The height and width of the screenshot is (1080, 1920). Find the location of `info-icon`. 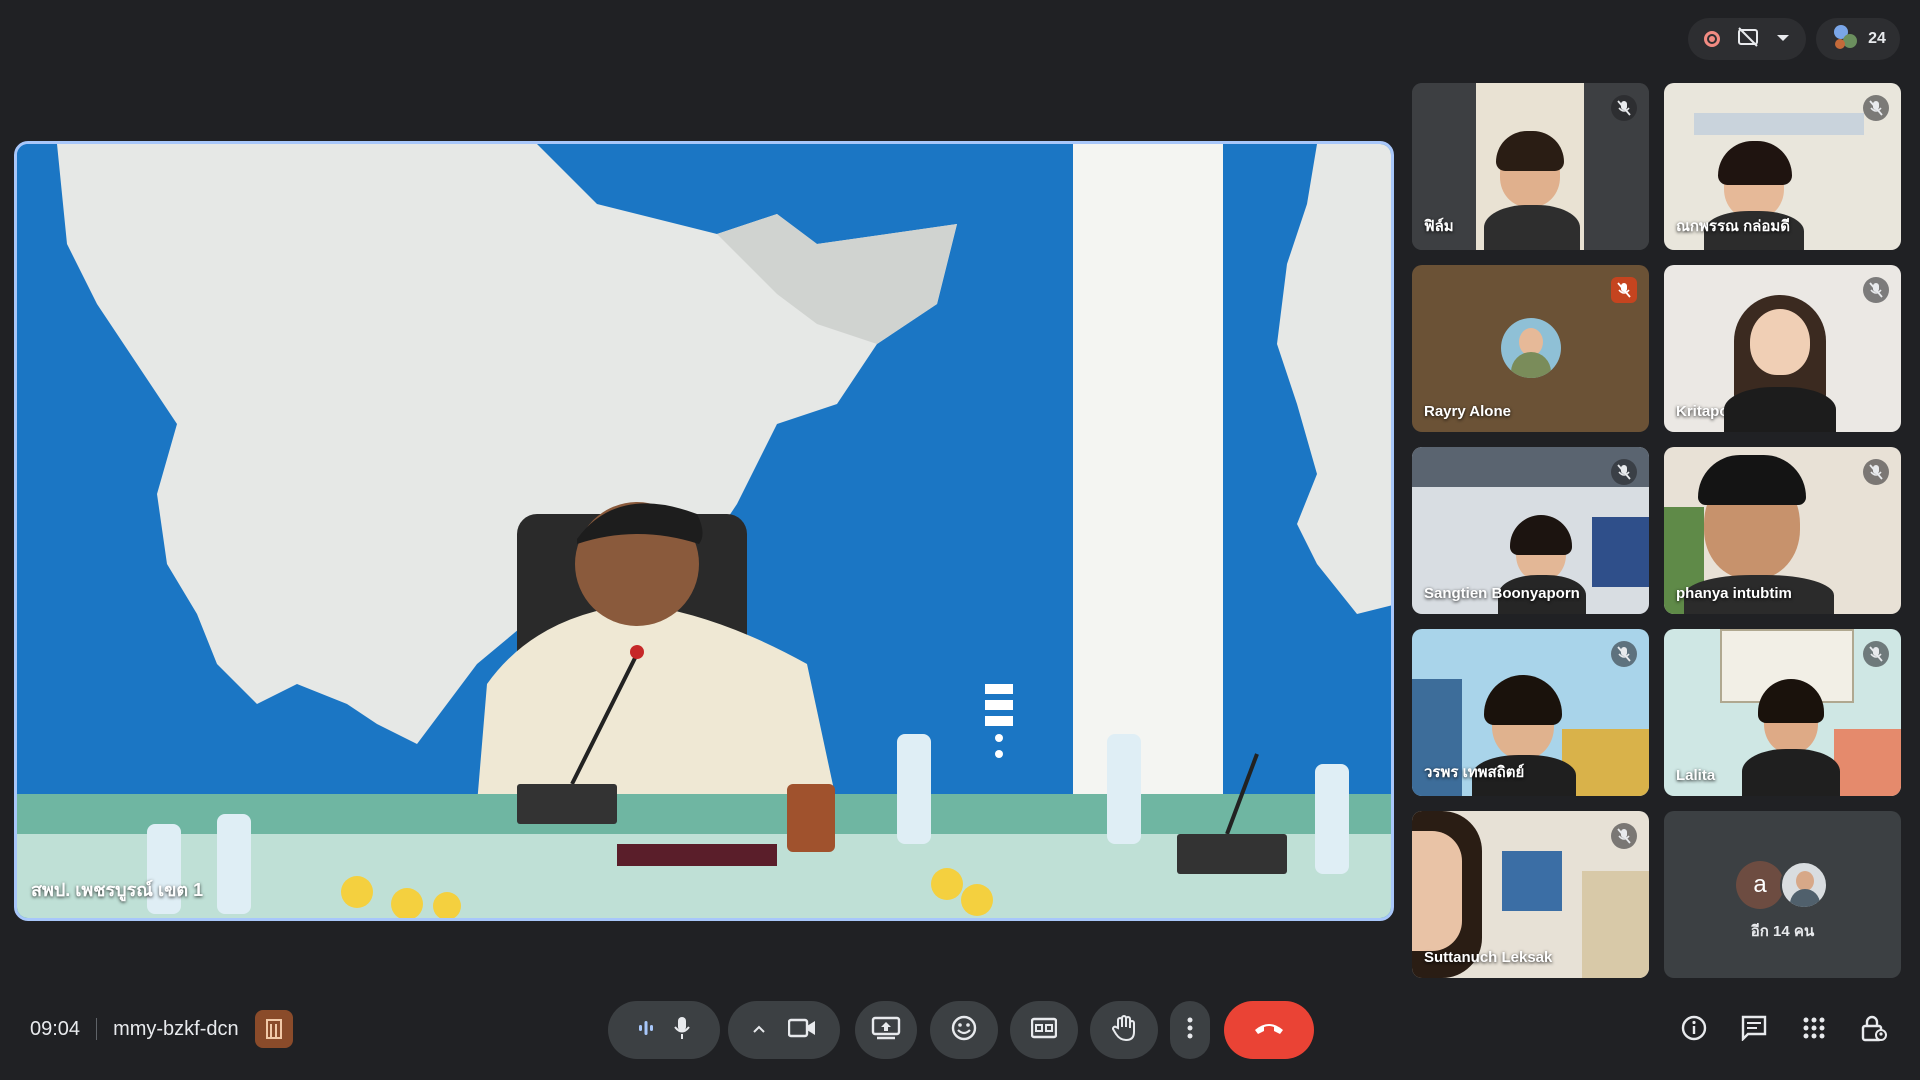

info-icon is located at coordinates (1694, 1030).